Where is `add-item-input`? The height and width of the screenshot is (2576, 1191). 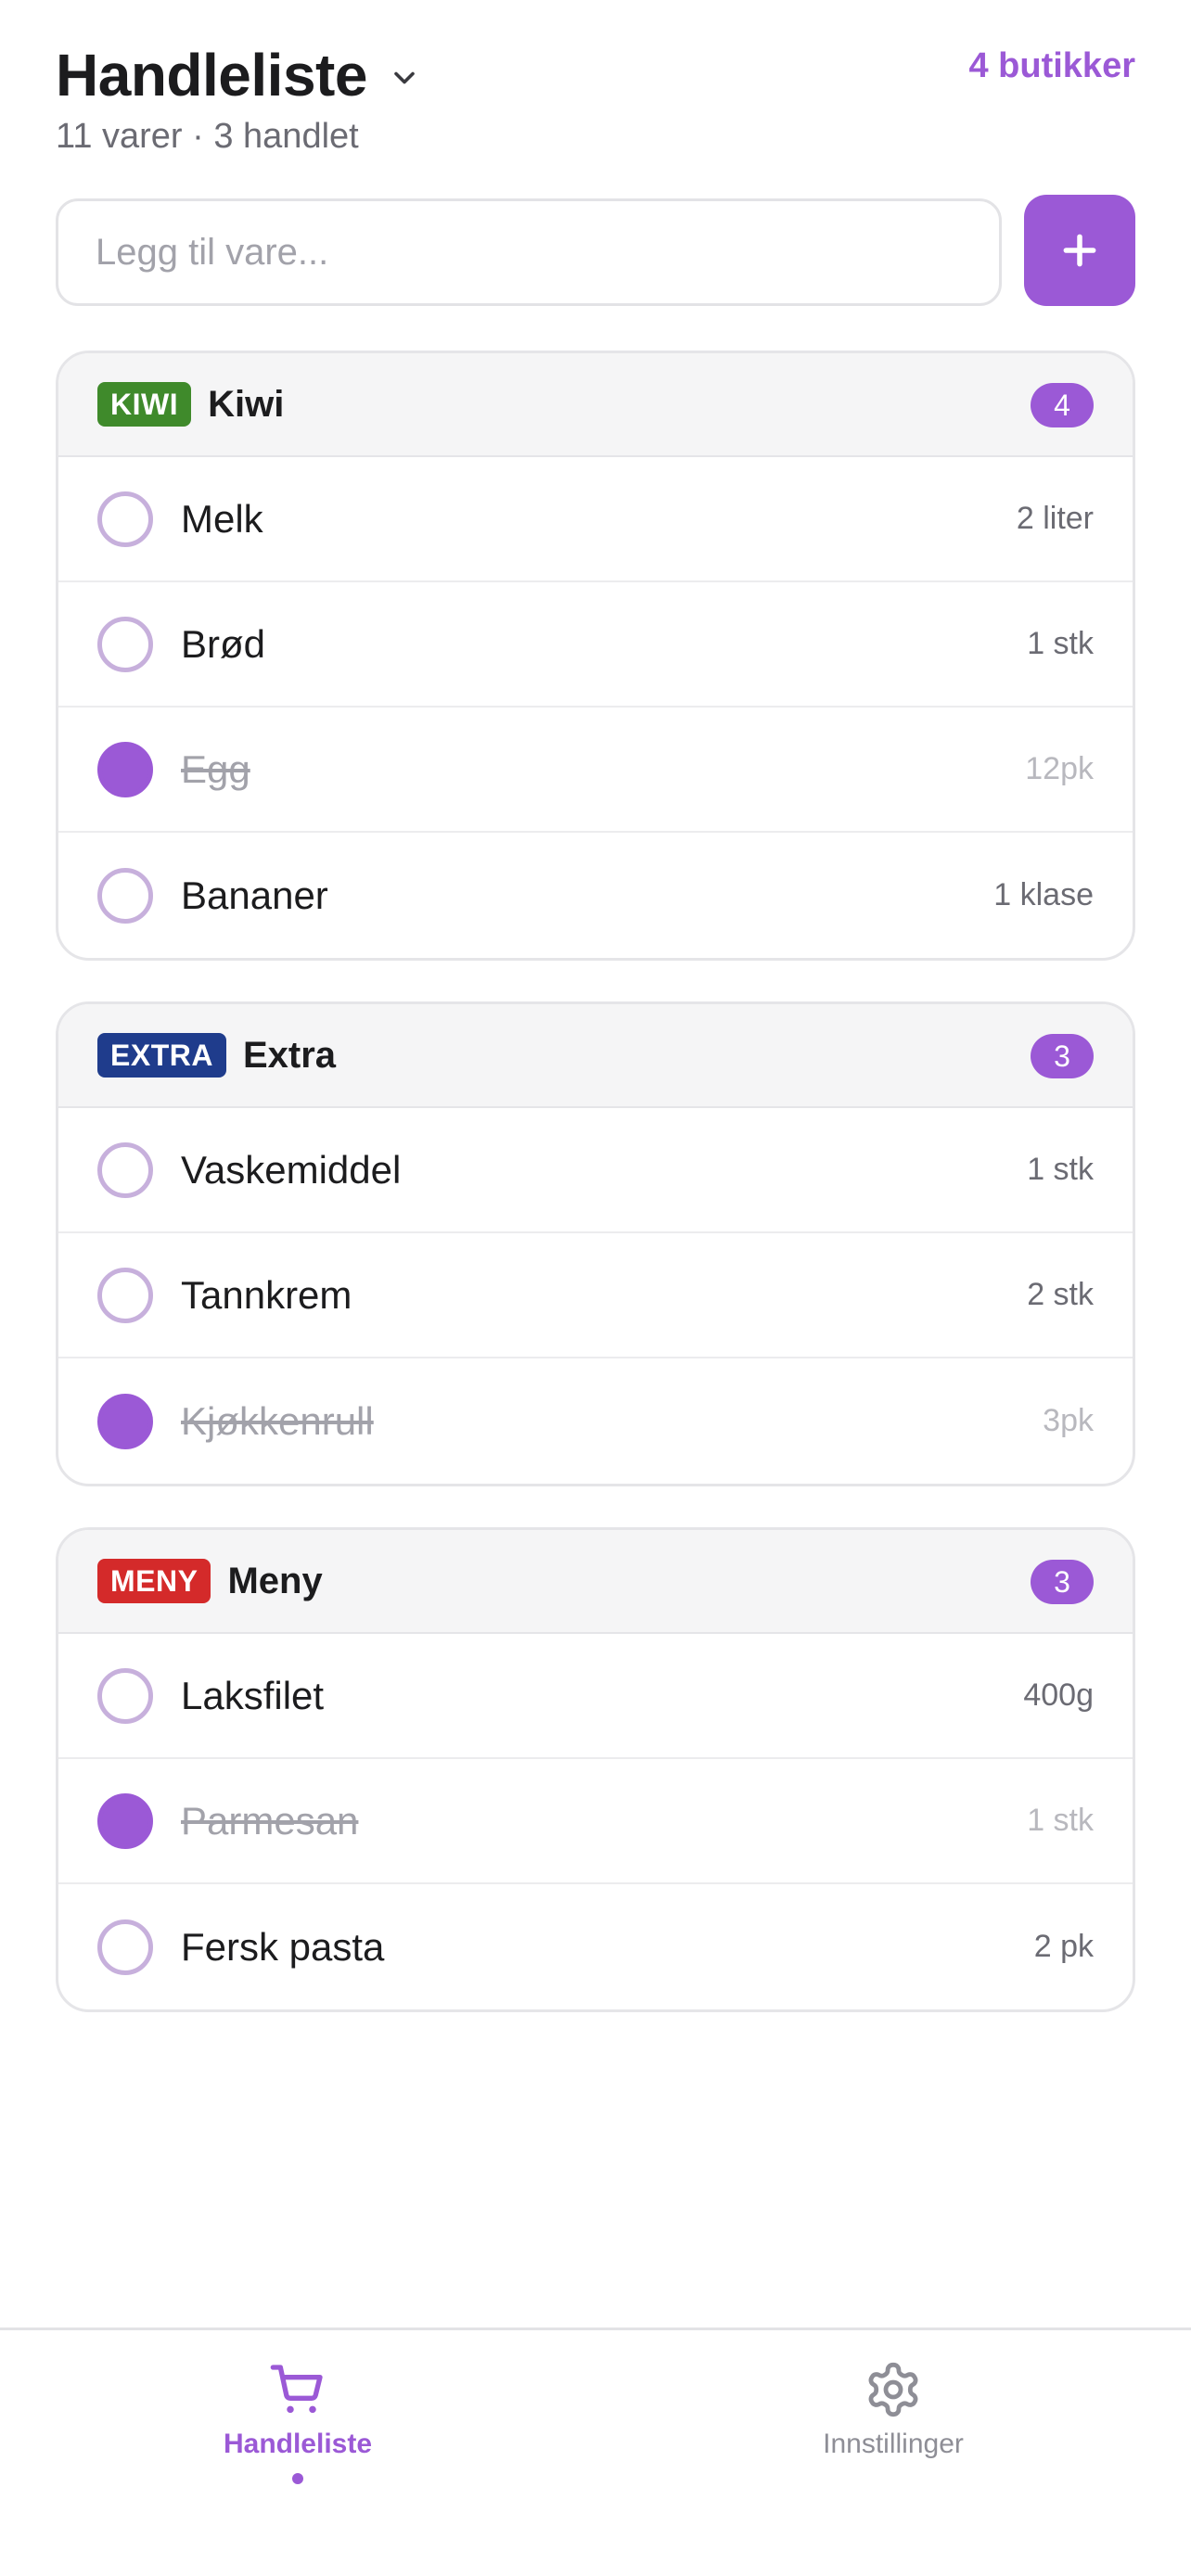 add-item-input is located at coordinates (529, 252).